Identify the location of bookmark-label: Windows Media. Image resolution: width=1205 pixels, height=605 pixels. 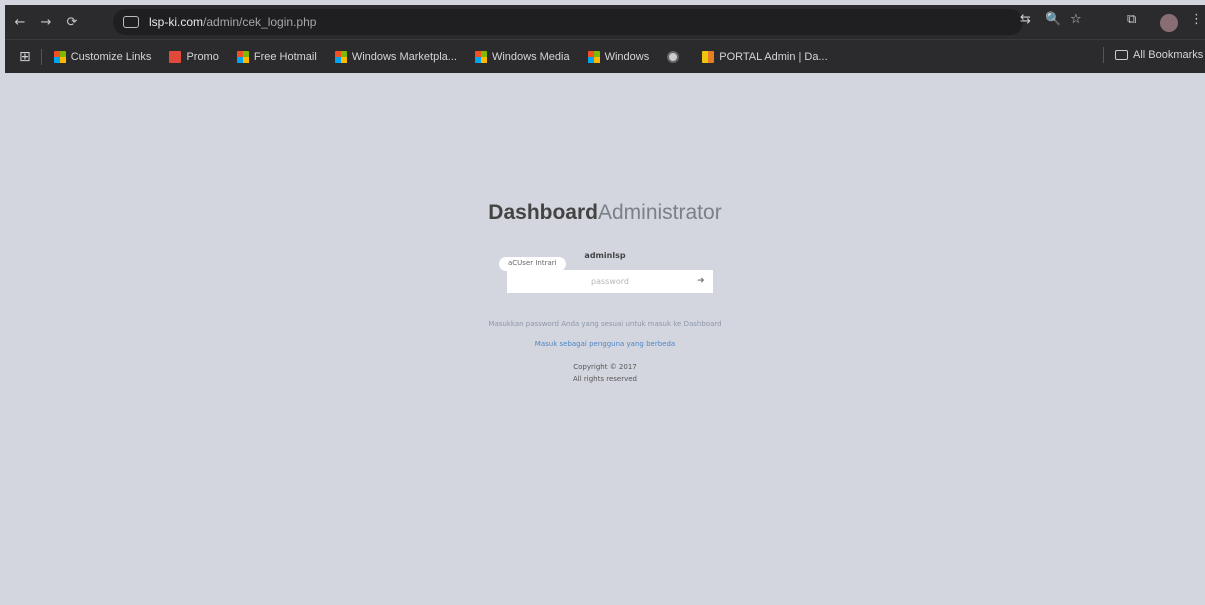
(530, 56).